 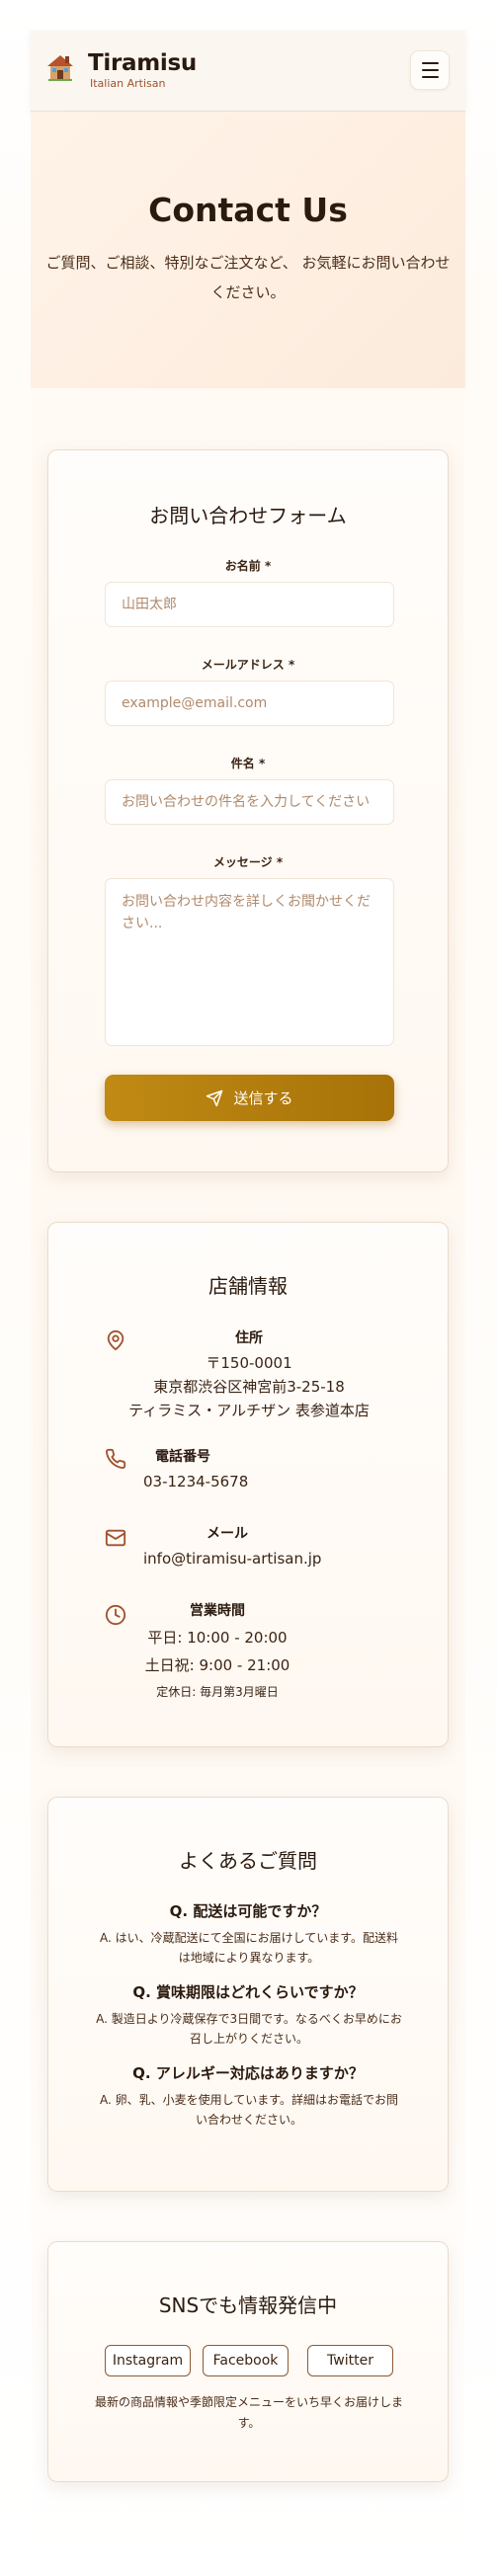 I want to click on hamburger-menu-icon, so click(x=430, y=63).